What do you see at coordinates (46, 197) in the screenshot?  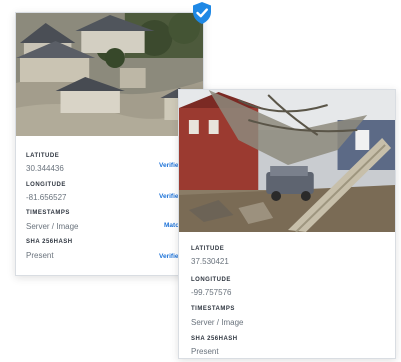 I see `longitude-value: -81.656527` at bounding box center [46, 197].